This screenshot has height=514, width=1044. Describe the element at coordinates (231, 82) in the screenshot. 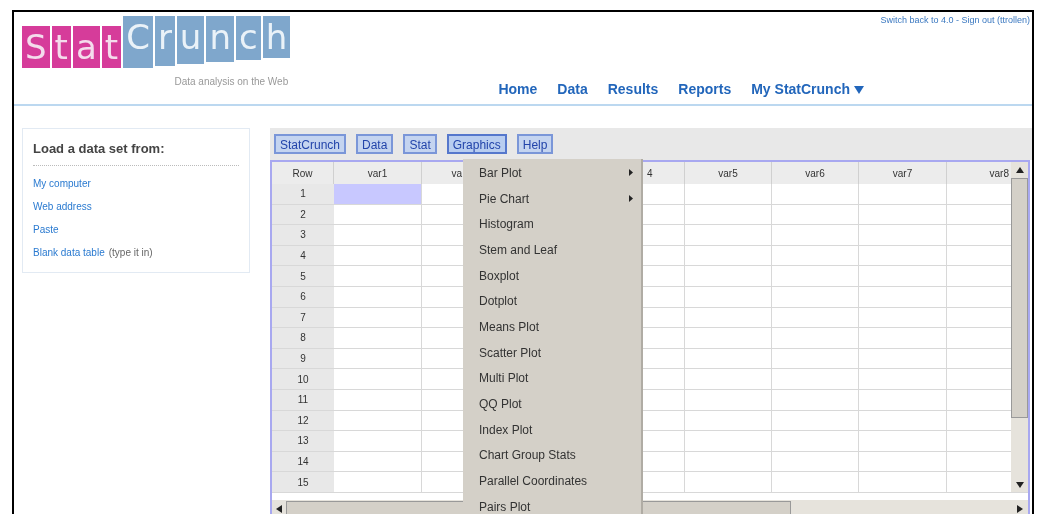

I see `logo-tagline: Data analysis on the Web` at that location.